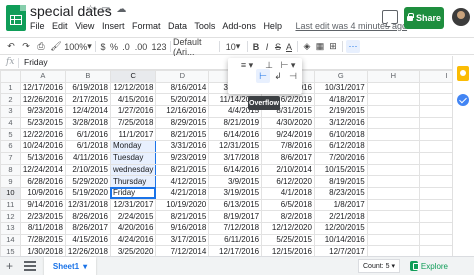 The image size is (474, 275). Describe the element at coordinates (340, 158) in the screenshot. I see `table-cell: 7/20/2016` at that location.